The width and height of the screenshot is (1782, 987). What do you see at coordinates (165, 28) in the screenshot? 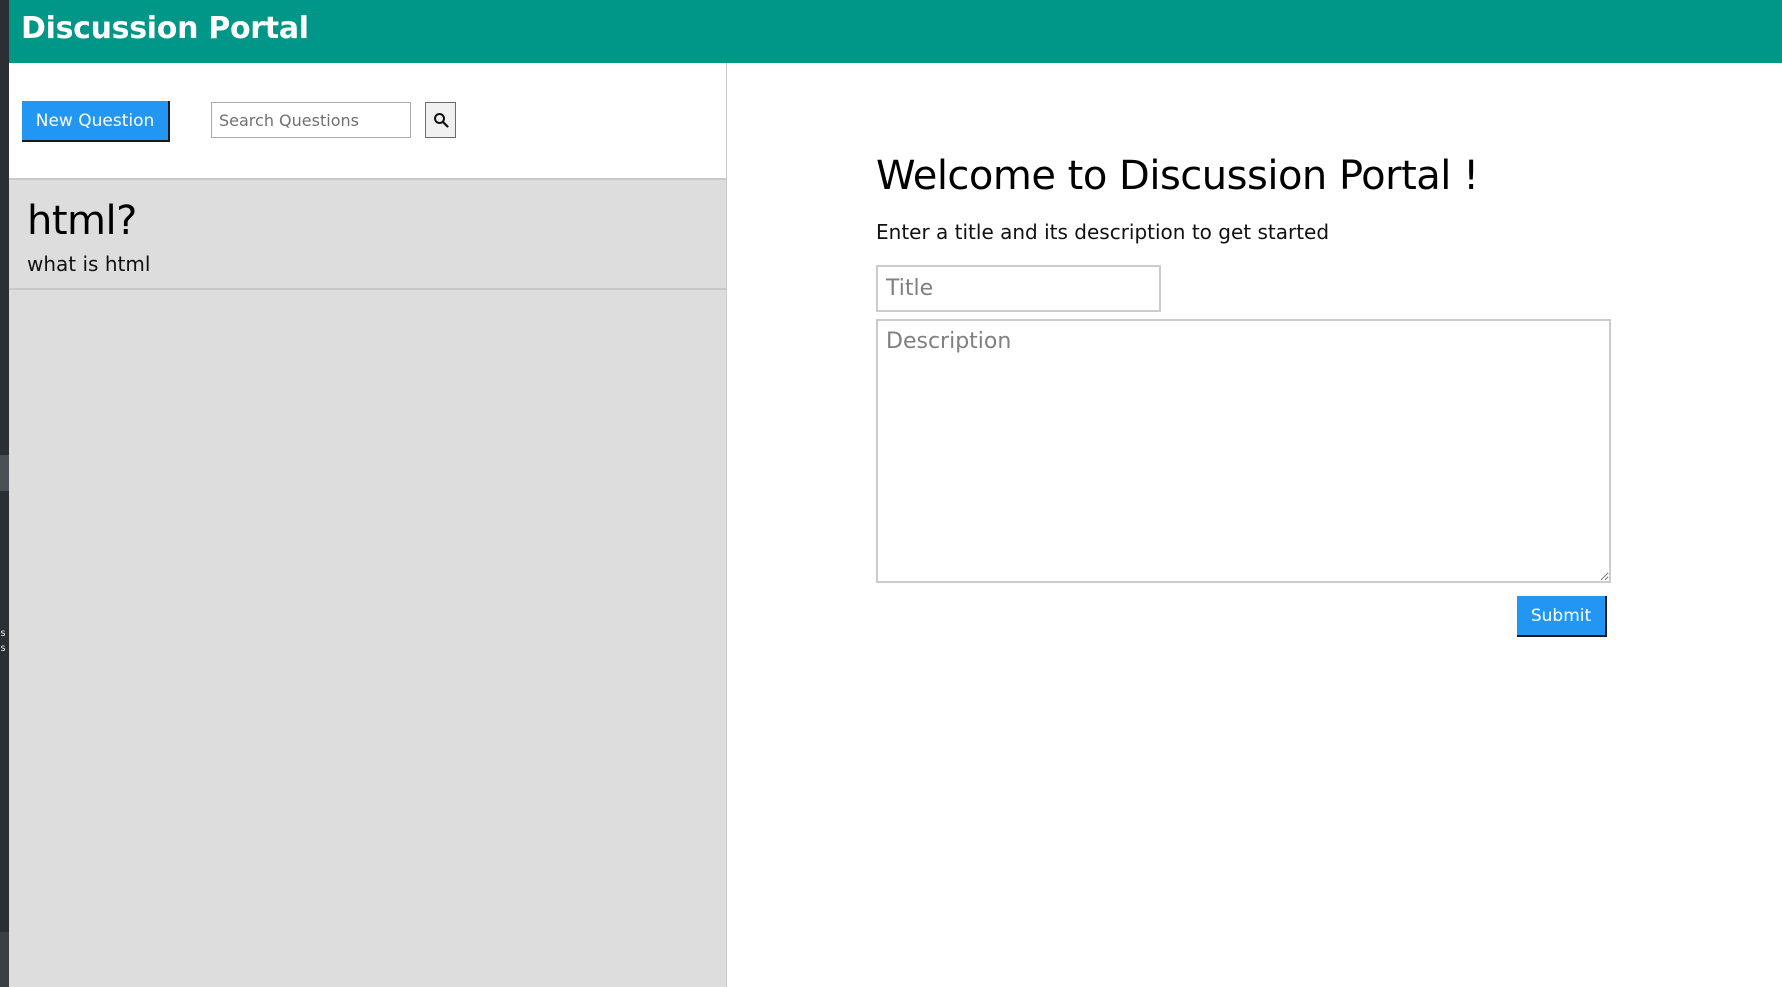
I see `app-title: Discussion Portal` at bounding box center [165, 28].